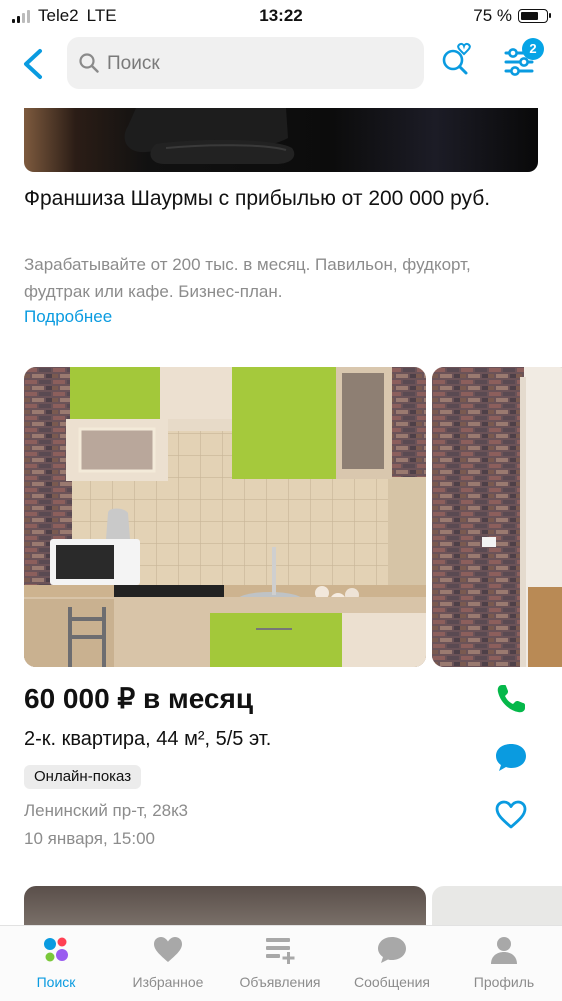 The width and height of the screenshot is (562, 1001). I want to click on tab-search: Поиск, so click(56, 963).